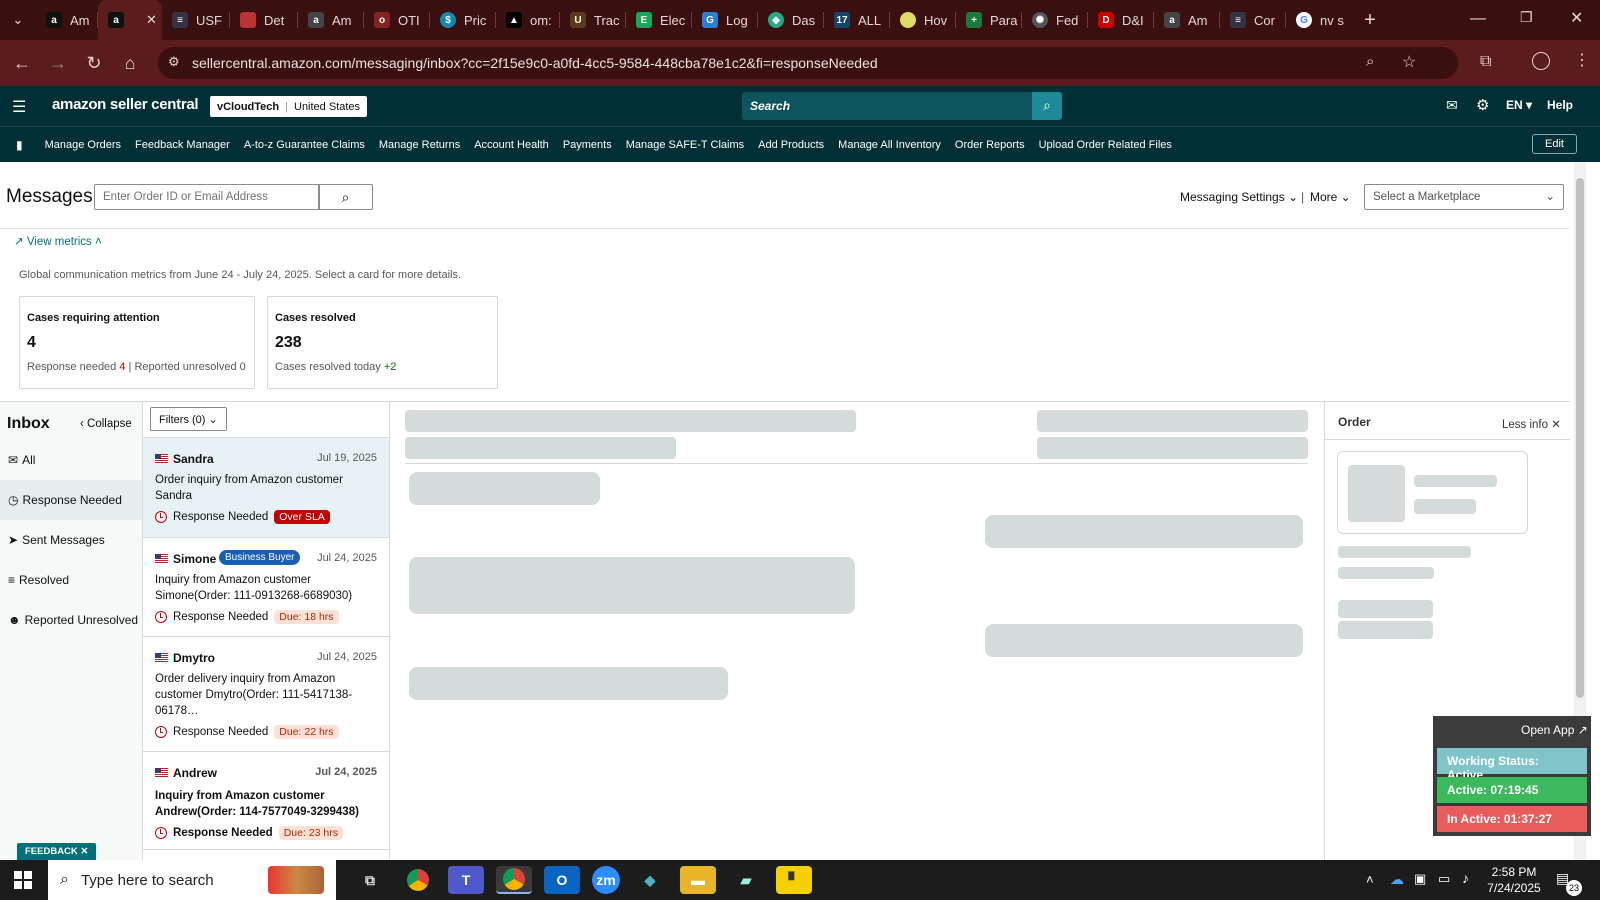 The width and height of the screenshot is (1600, 900). I want to click on hamburger-menu-icon: ☰, so click(19, 107).